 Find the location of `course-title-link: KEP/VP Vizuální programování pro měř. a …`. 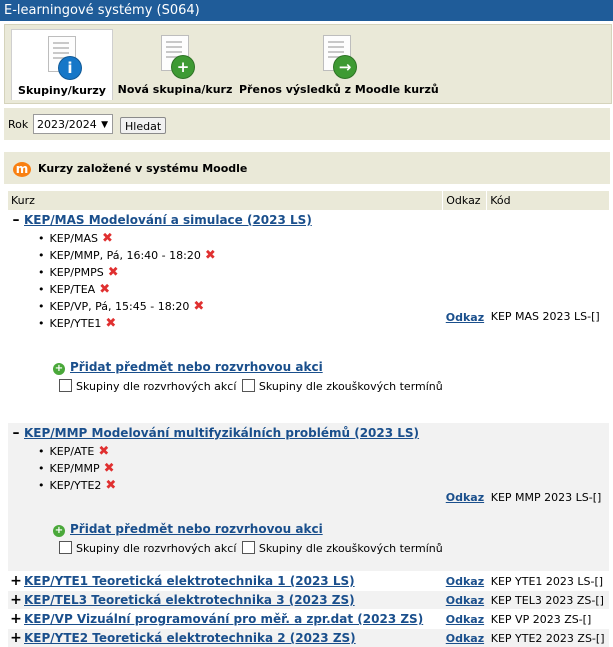

course-title-link: KEP/VP Vizuální programování pro měř. a … is located at coordinates (223, 619).